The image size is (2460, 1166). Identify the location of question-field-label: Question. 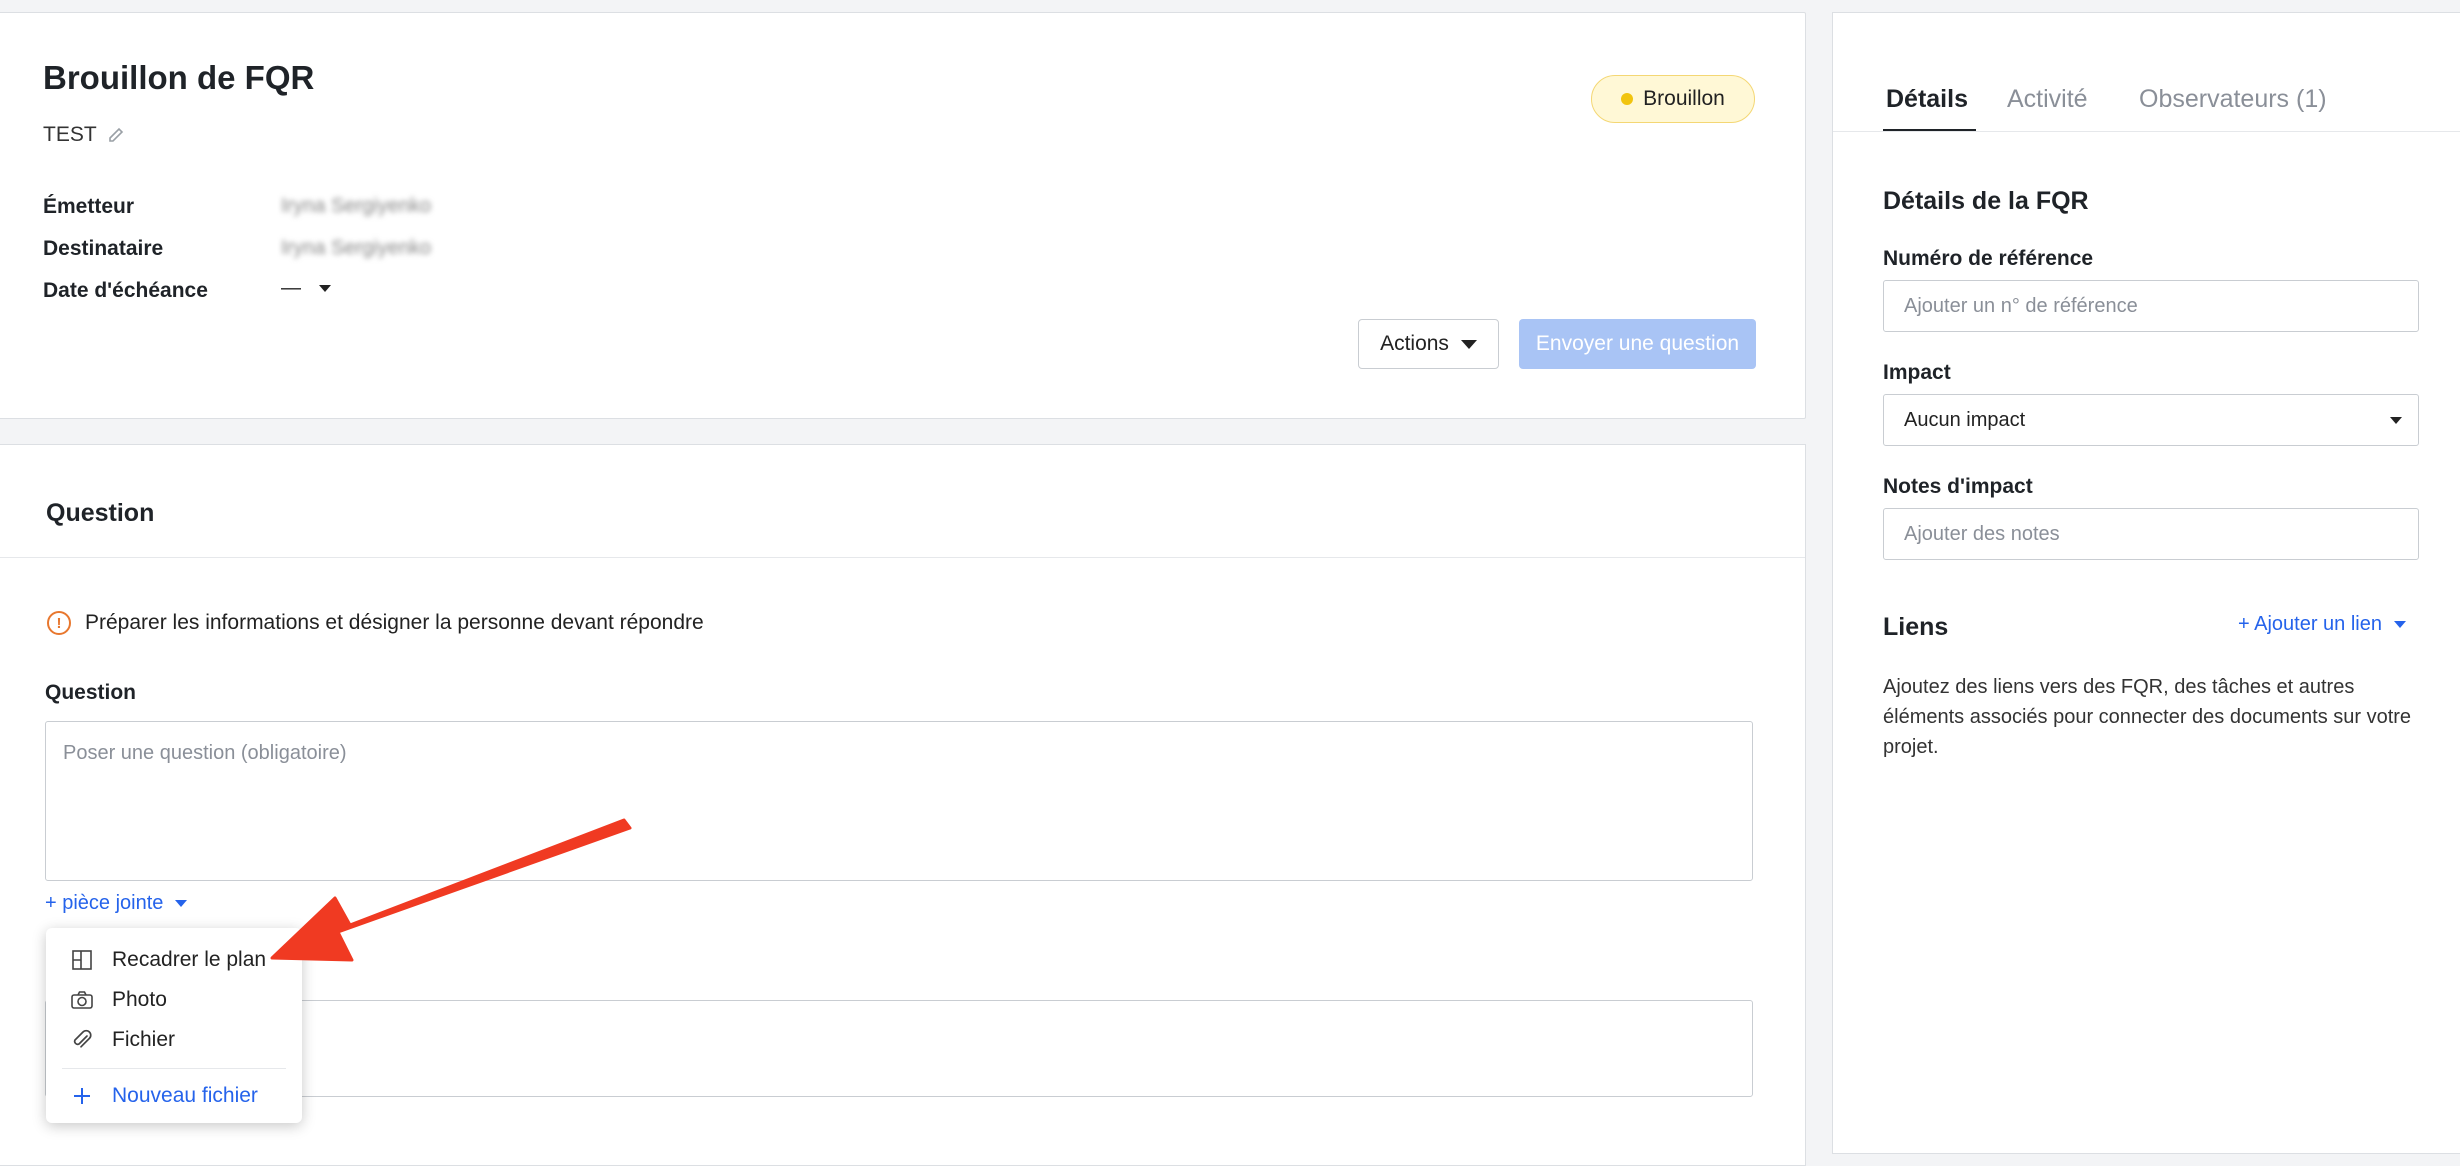
(91, 692).